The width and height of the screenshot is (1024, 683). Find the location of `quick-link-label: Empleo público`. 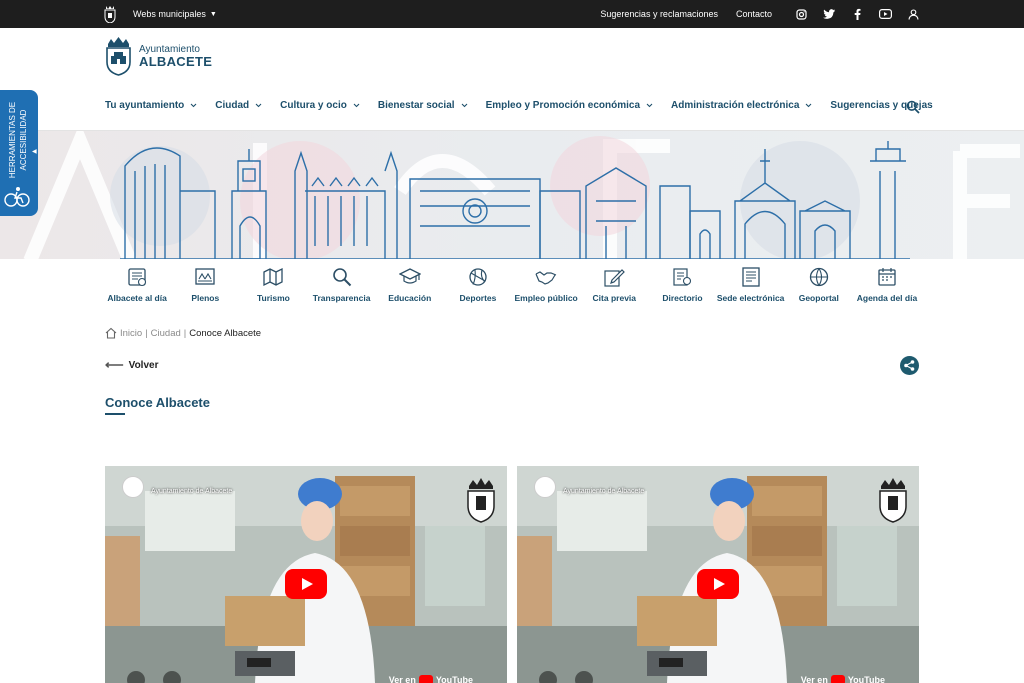

quick-link-label: Empleo público is located at coordinates (546, 298).